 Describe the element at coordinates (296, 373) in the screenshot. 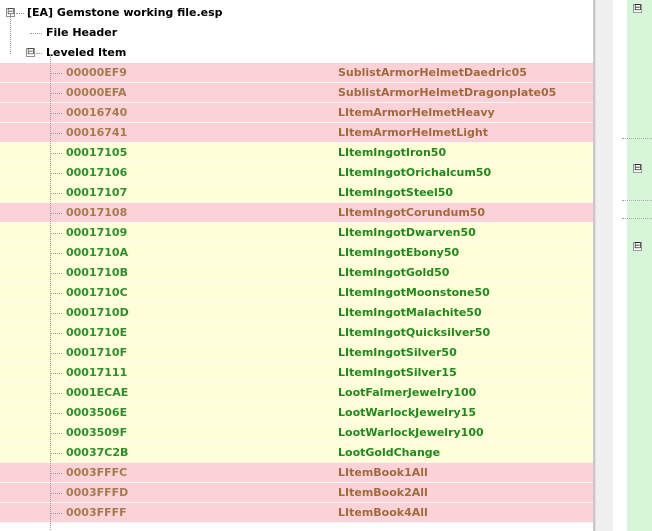

I see `record-row: 00017111 LItemIngotSilver15` at that location.